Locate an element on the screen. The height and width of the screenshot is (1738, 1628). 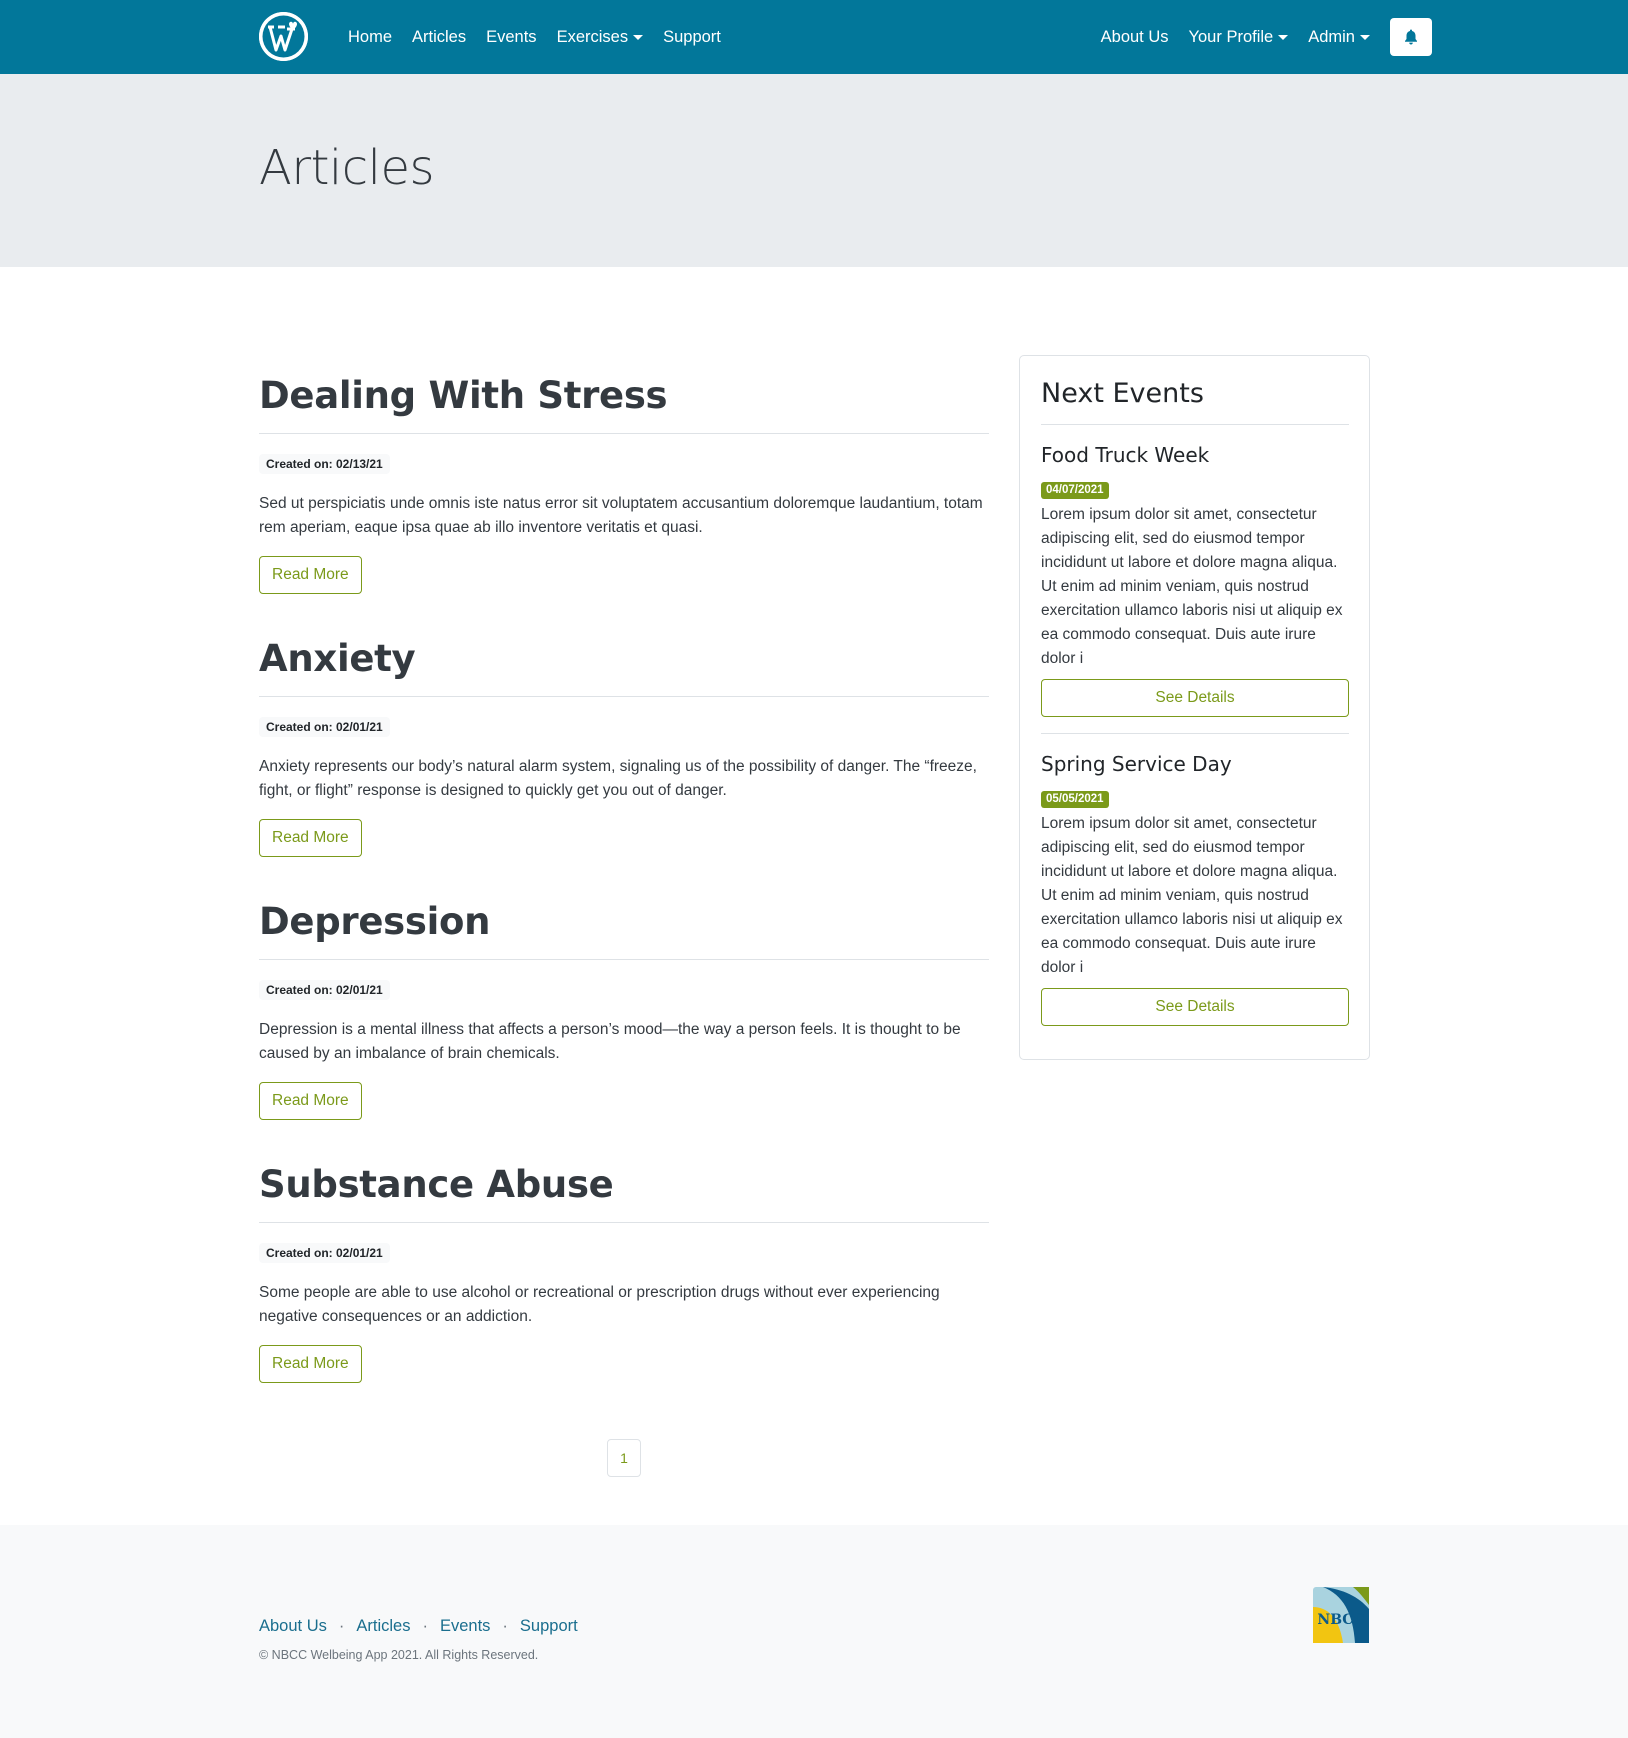
footer-link-articles: Articles is located at coordinates (383, 1626).